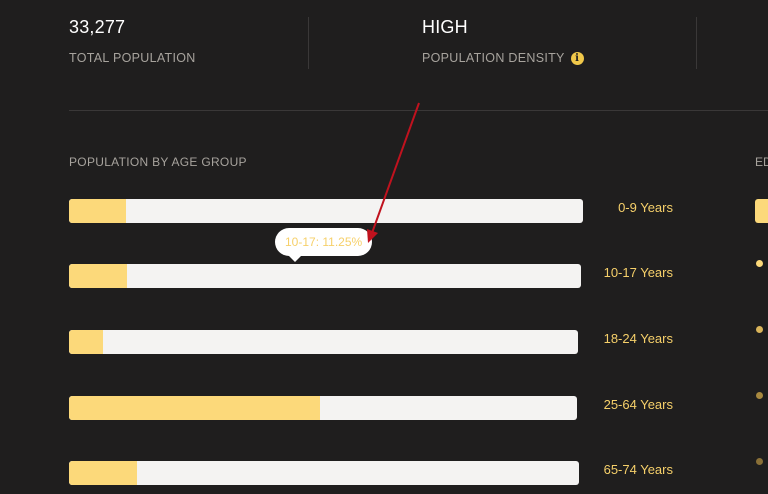  What do you see at coordinates (761, 211) in the screenshot?
I see `right-bar-fill` at bounding box center [761, 211].